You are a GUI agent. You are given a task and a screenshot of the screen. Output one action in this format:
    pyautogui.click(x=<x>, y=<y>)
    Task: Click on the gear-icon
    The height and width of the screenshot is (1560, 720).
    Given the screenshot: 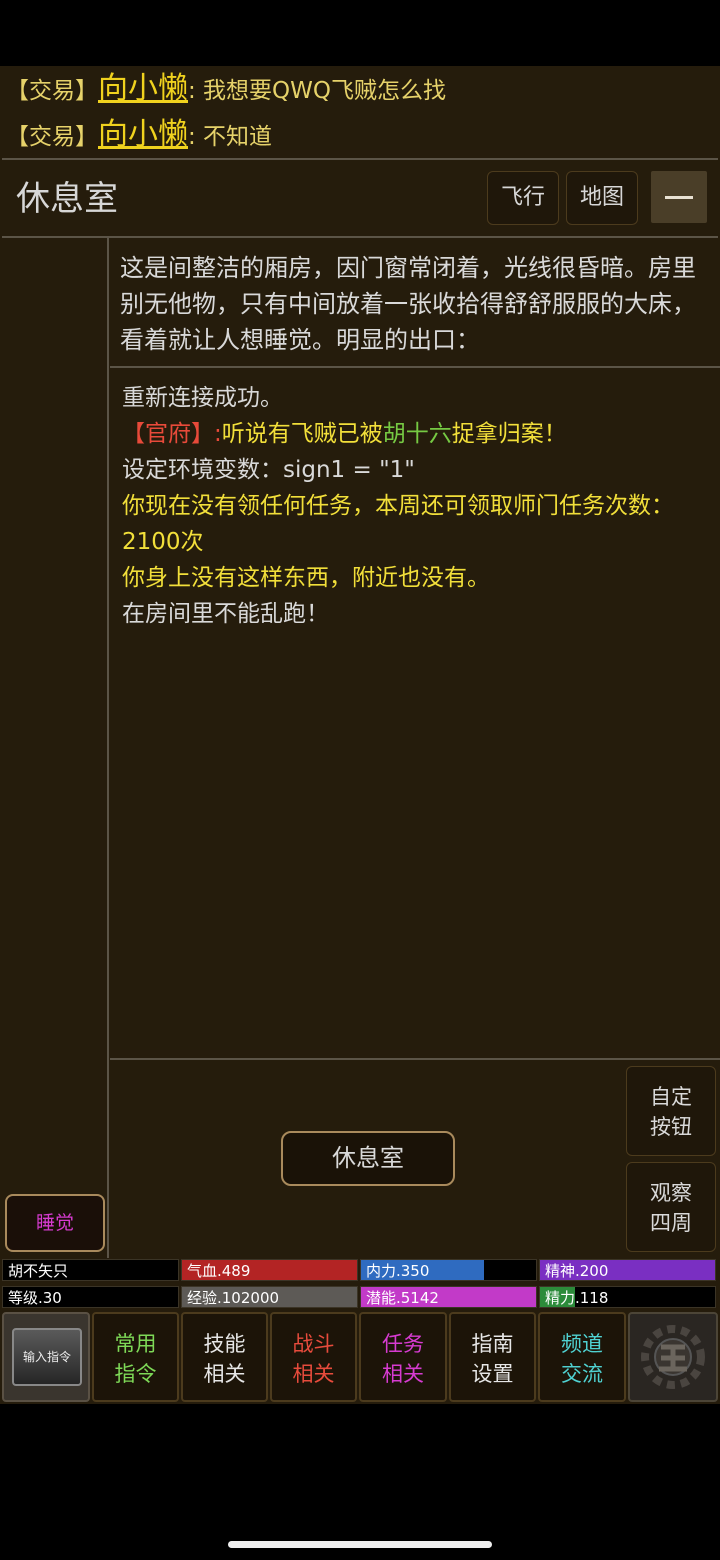 What is the action you would take?
    pyautogui.click(x=673, y=1357)
    